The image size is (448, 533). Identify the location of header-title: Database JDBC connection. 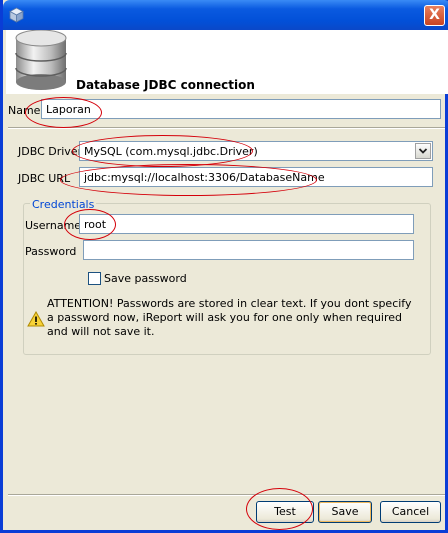
(165, 85).